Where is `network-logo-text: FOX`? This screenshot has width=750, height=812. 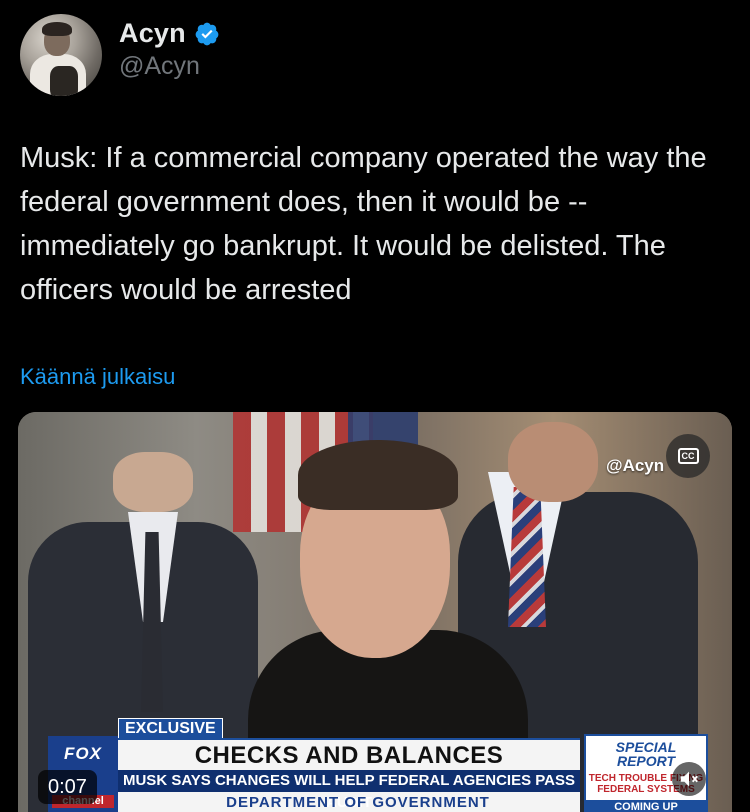
network-logo-text: FOX is located at coordinates (83, 753).